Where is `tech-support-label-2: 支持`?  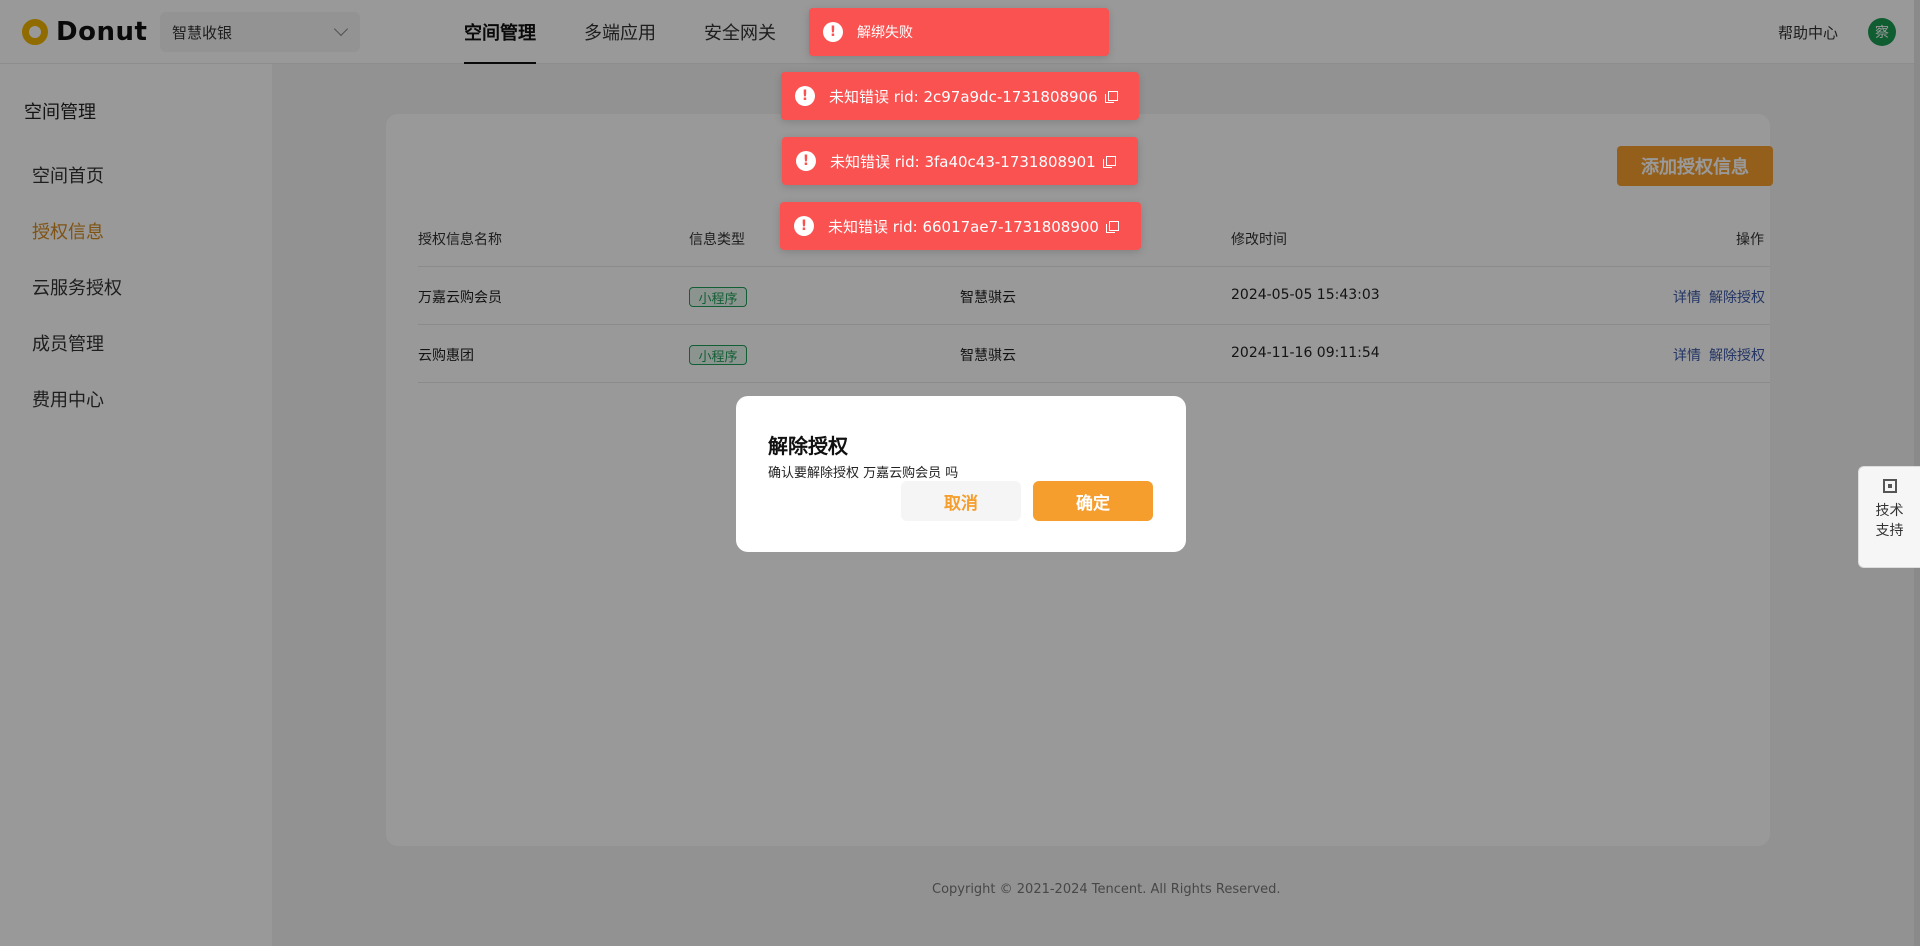
tech-support-label-2: 支持 is located at coordinates (1889, 531).